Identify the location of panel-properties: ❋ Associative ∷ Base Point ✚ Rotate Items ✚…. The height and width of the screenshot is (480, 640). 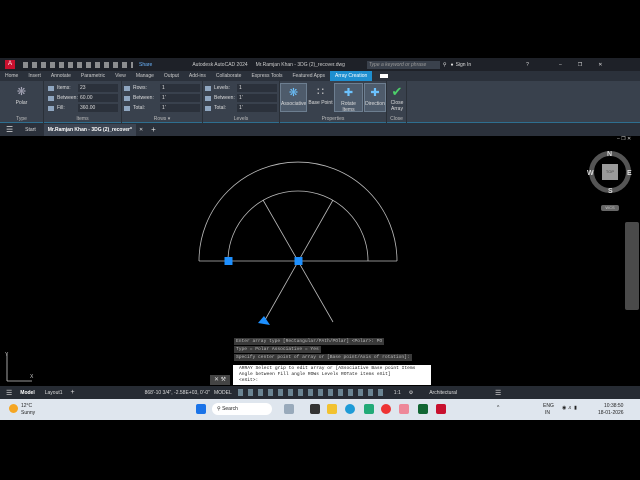
(333, 102).